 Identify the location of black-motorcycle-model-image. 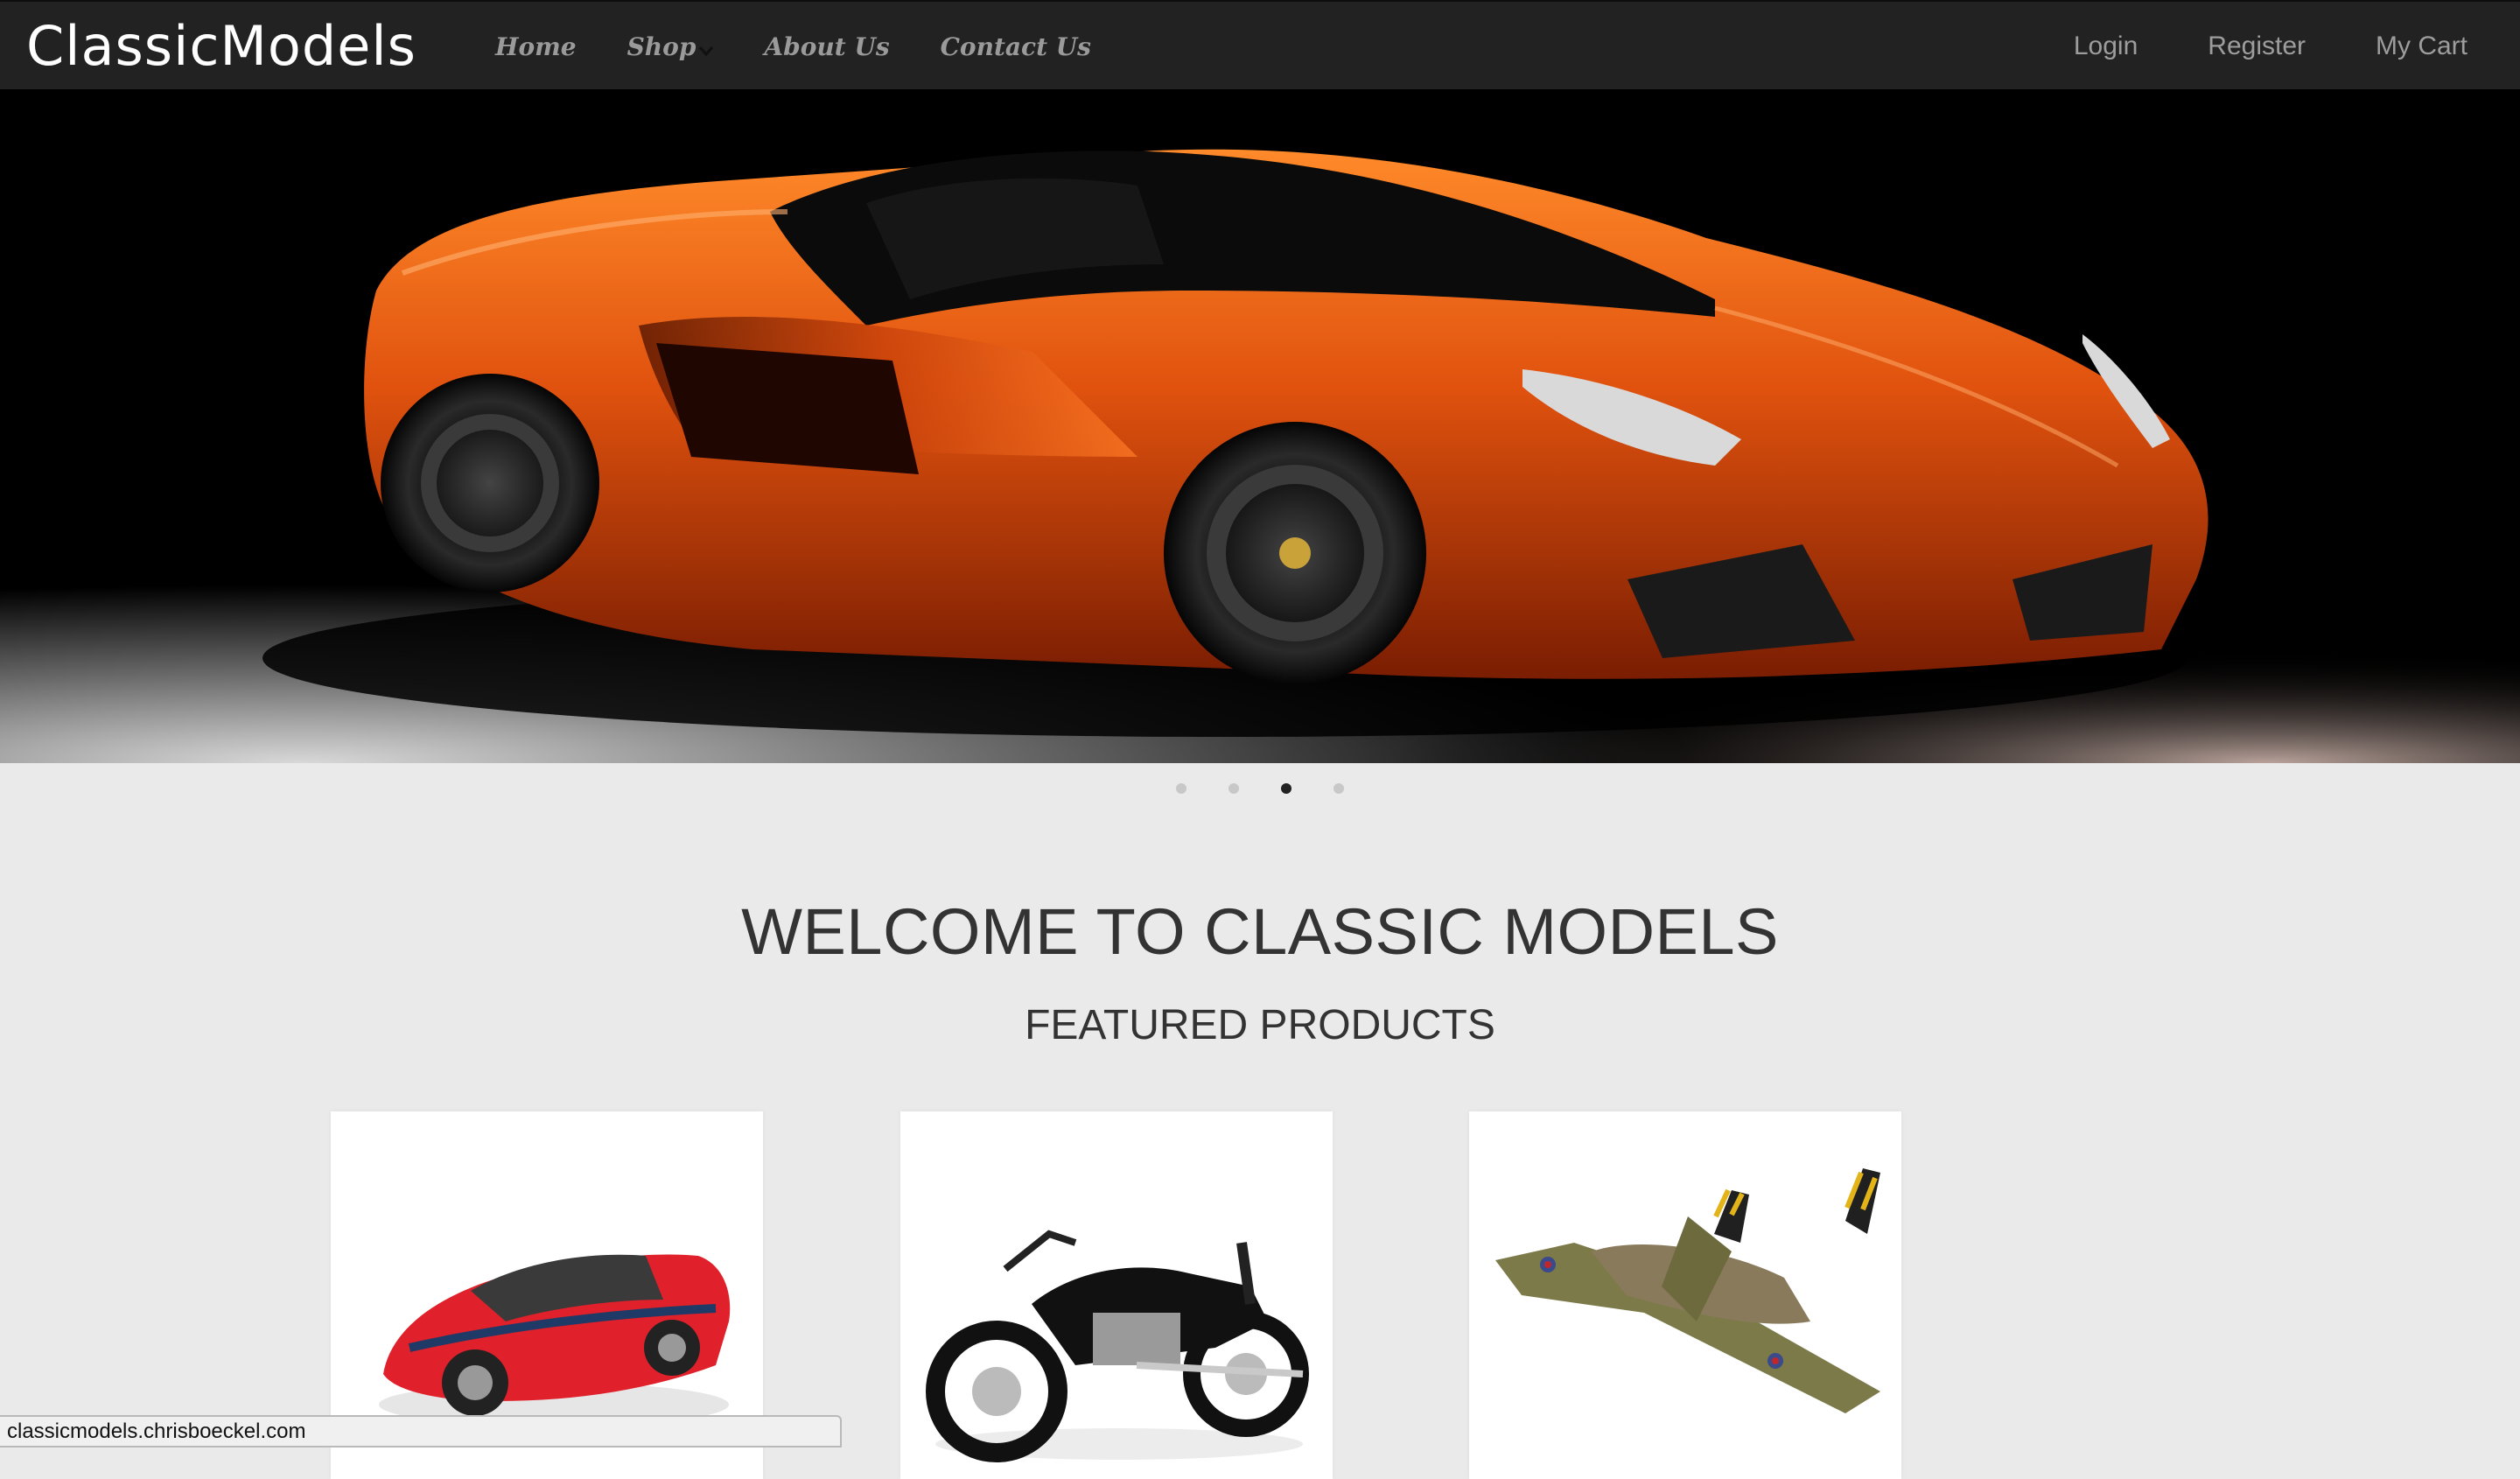
(1116, 1295).